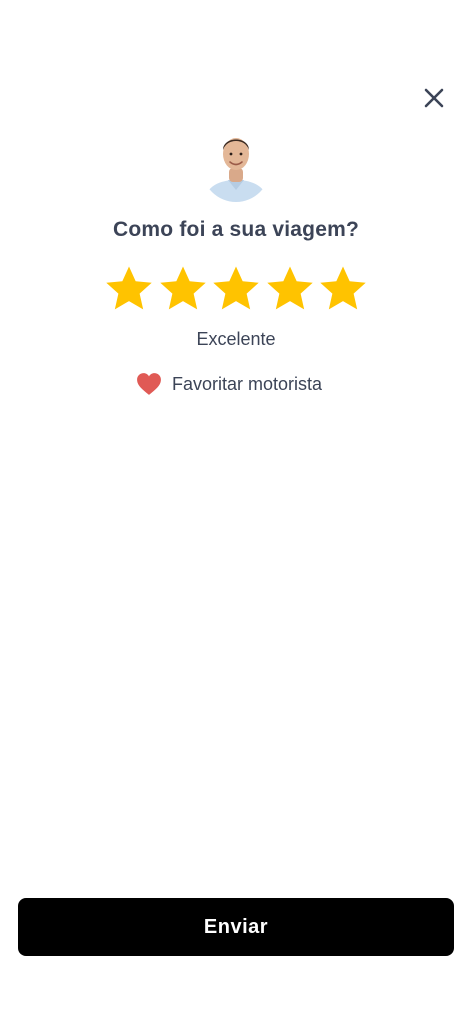 The height and width of the screenshot is (1024, 472). Describe the element at coordinates (247, 383) in the screenshot. I see `favorite-label: Favoritar motorista` at that location.